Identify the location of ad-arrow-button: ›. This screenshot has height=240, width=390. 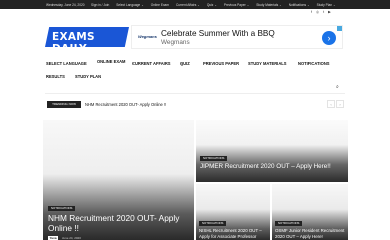
(329, 38).